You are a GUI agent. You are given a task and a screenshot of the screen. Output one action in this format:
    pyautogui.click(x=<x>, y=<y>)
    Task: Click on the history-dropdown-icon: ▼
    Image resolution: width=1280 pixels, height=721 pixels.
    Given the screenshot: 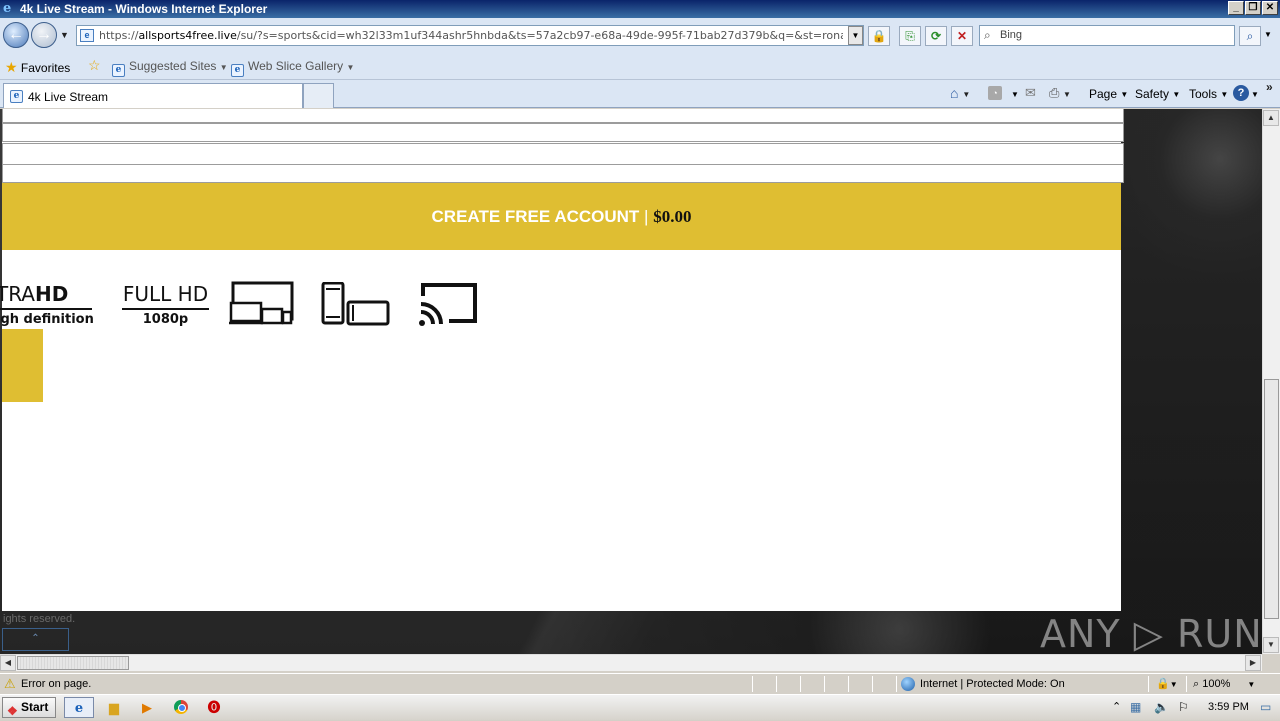 What is the action you would take?
    pyautogui.click(x=64, y=35)
    